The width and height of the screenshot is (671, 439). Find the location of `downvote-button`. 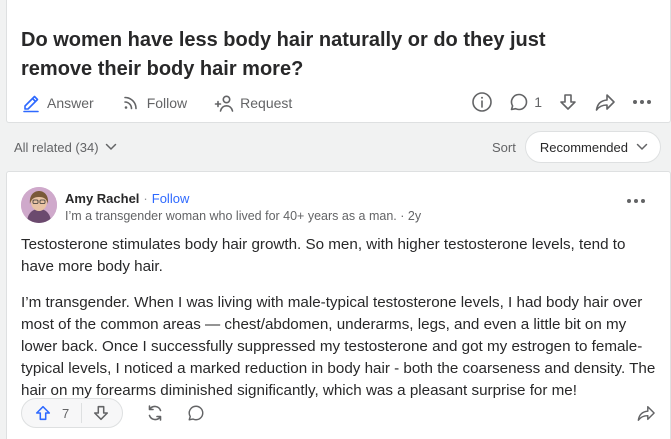

downvote-button is located at coordinates (102, 413).